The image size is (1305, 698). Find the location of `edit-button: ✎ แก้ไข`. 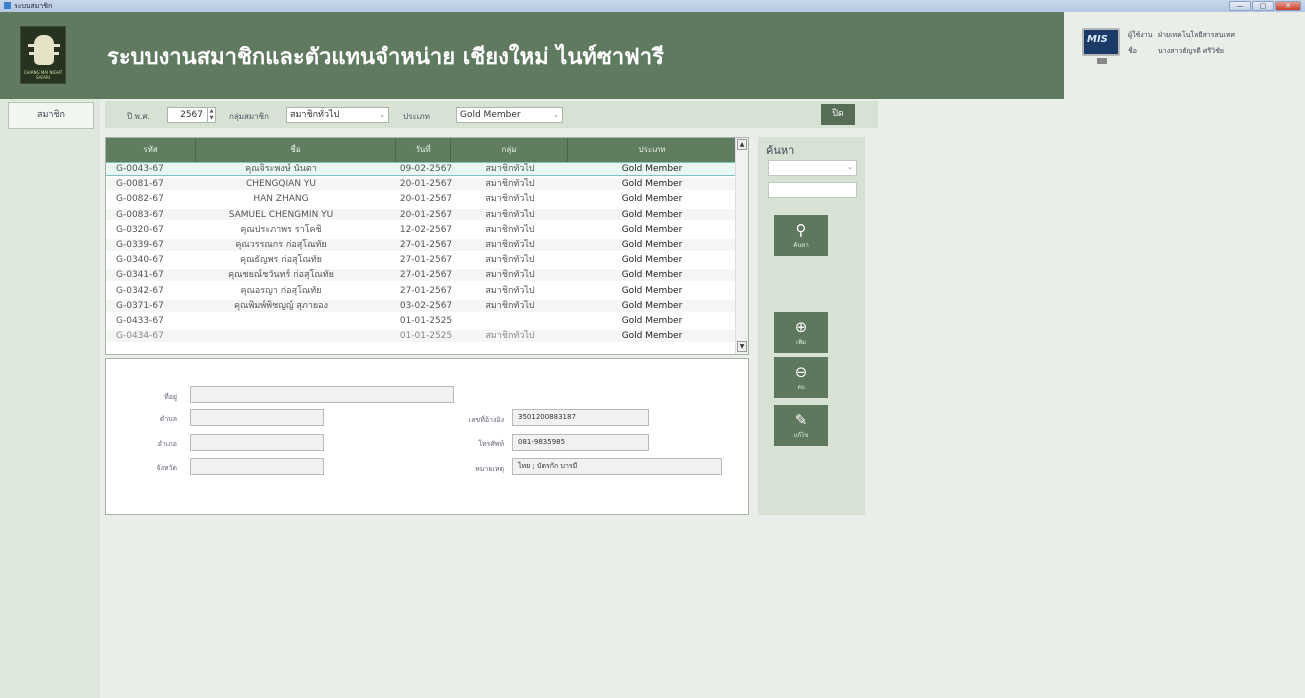

edit-button: ✎ แก้ไข is located at coordinates (801, 425).